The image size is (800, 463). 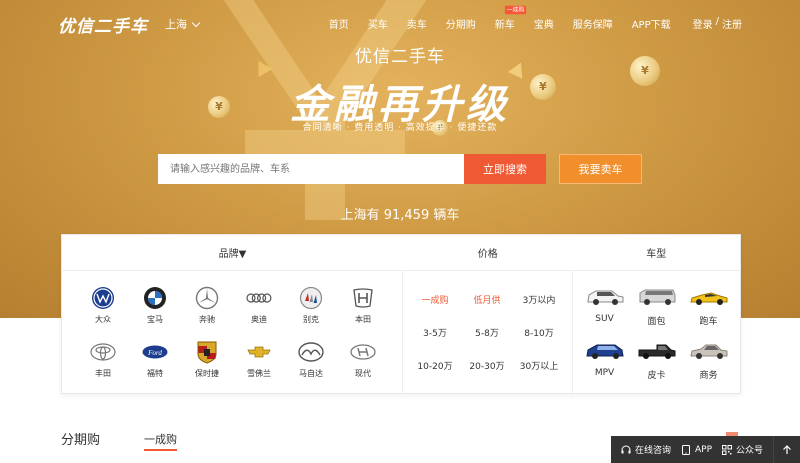 I want to click on vehicle-type-label: SUV, so click(x=604, y=319).